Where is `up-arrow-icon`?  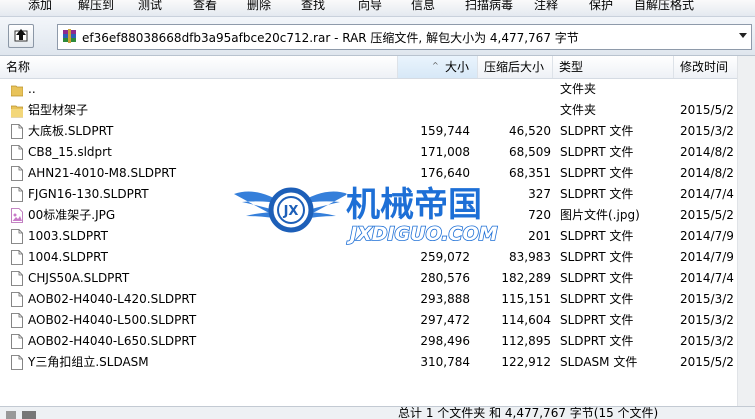
up-arrow-icon is located at coordinates (21, 35).